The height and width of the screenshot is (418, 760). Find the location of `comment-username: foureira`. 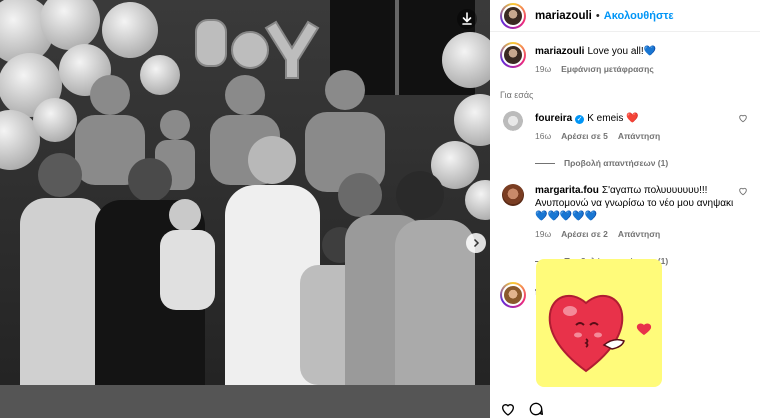

comment-username: foureira is located at coordinates (553, 118).